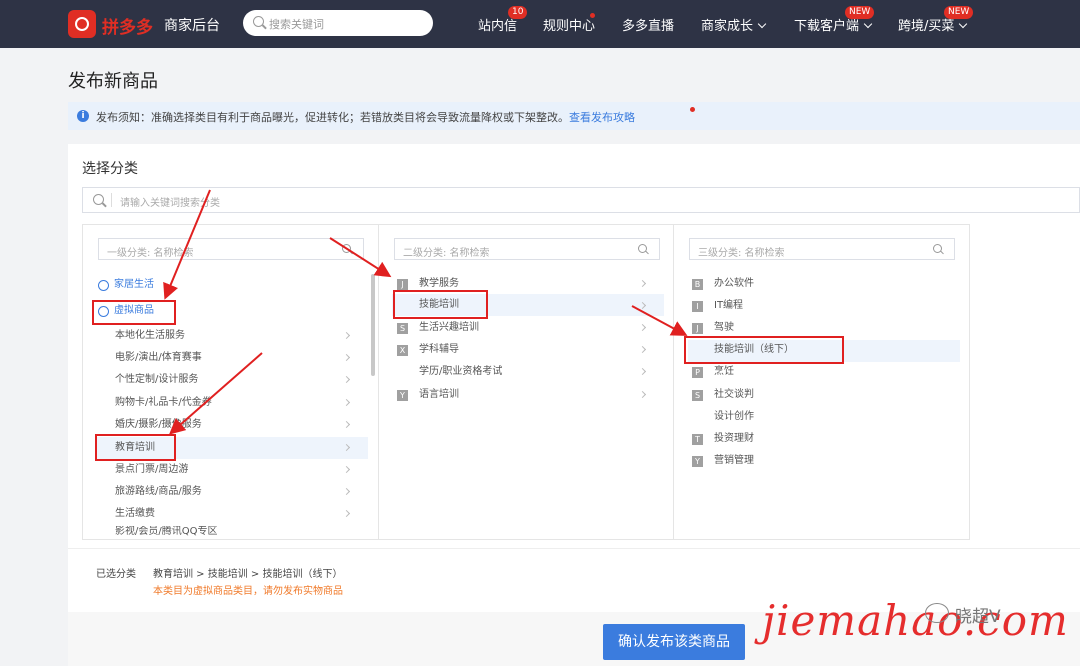 The height and width of the screenshot is (666, 1080). Describe the element at coordinates (116, 574) in the screenshot. I see `chosen-category-label: 已选分类` at that location.